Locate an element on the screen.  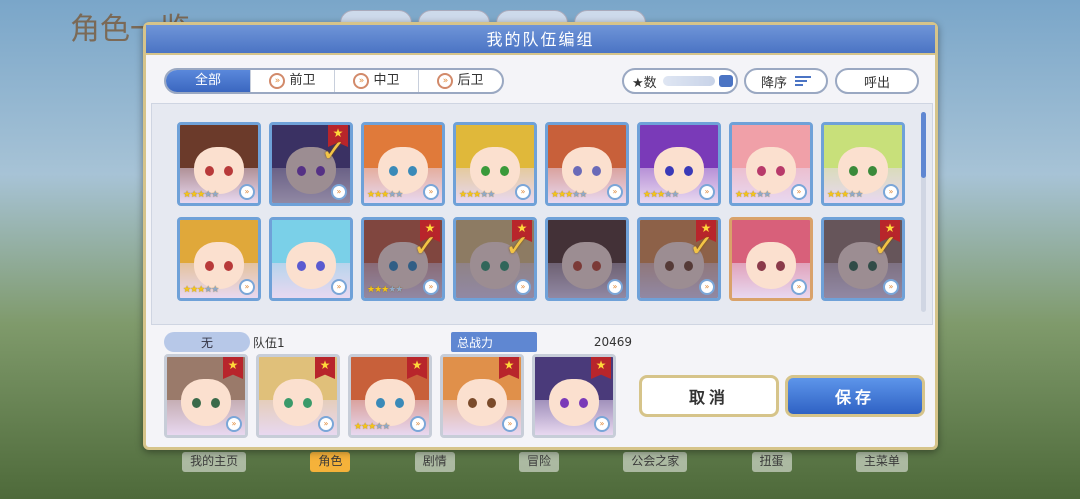
team-members: » ★» ★ ★★★★★» ★» ★» ★ is located at coordinates (390, 396).